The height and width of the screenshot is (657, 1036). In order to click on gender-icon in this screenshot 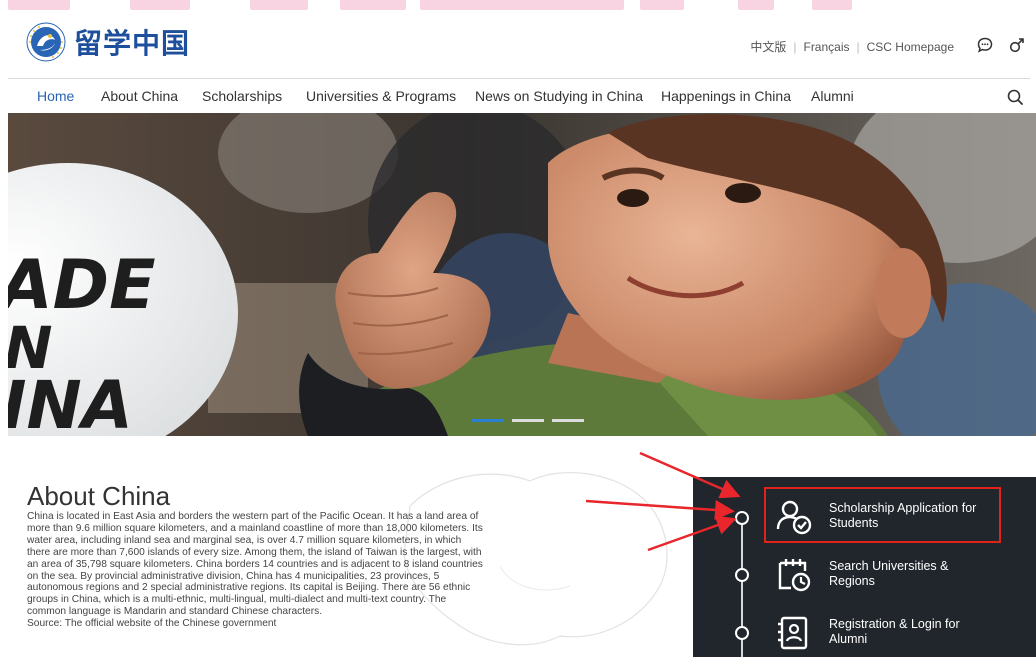, I will do `click(1017, 45)`.